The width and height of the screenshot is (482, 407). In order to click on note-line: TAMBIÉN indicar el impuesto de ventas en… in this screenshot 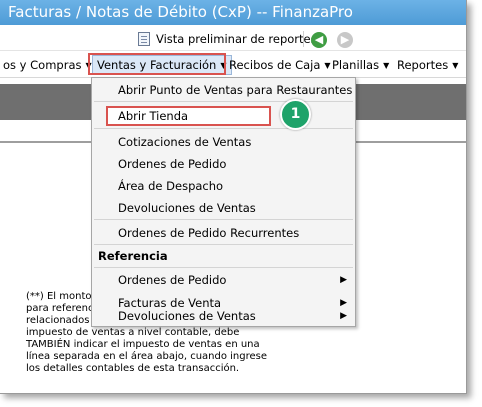, I will do `click(143, 344)`.